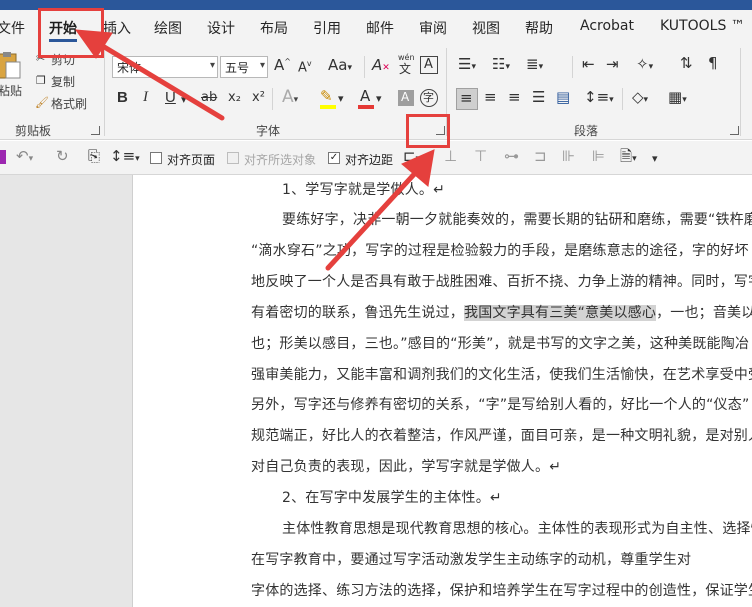  Describe the element at coordinates (406, 65) in the screenshot. I see `phonetic-guide-button: wén 文` at that location.